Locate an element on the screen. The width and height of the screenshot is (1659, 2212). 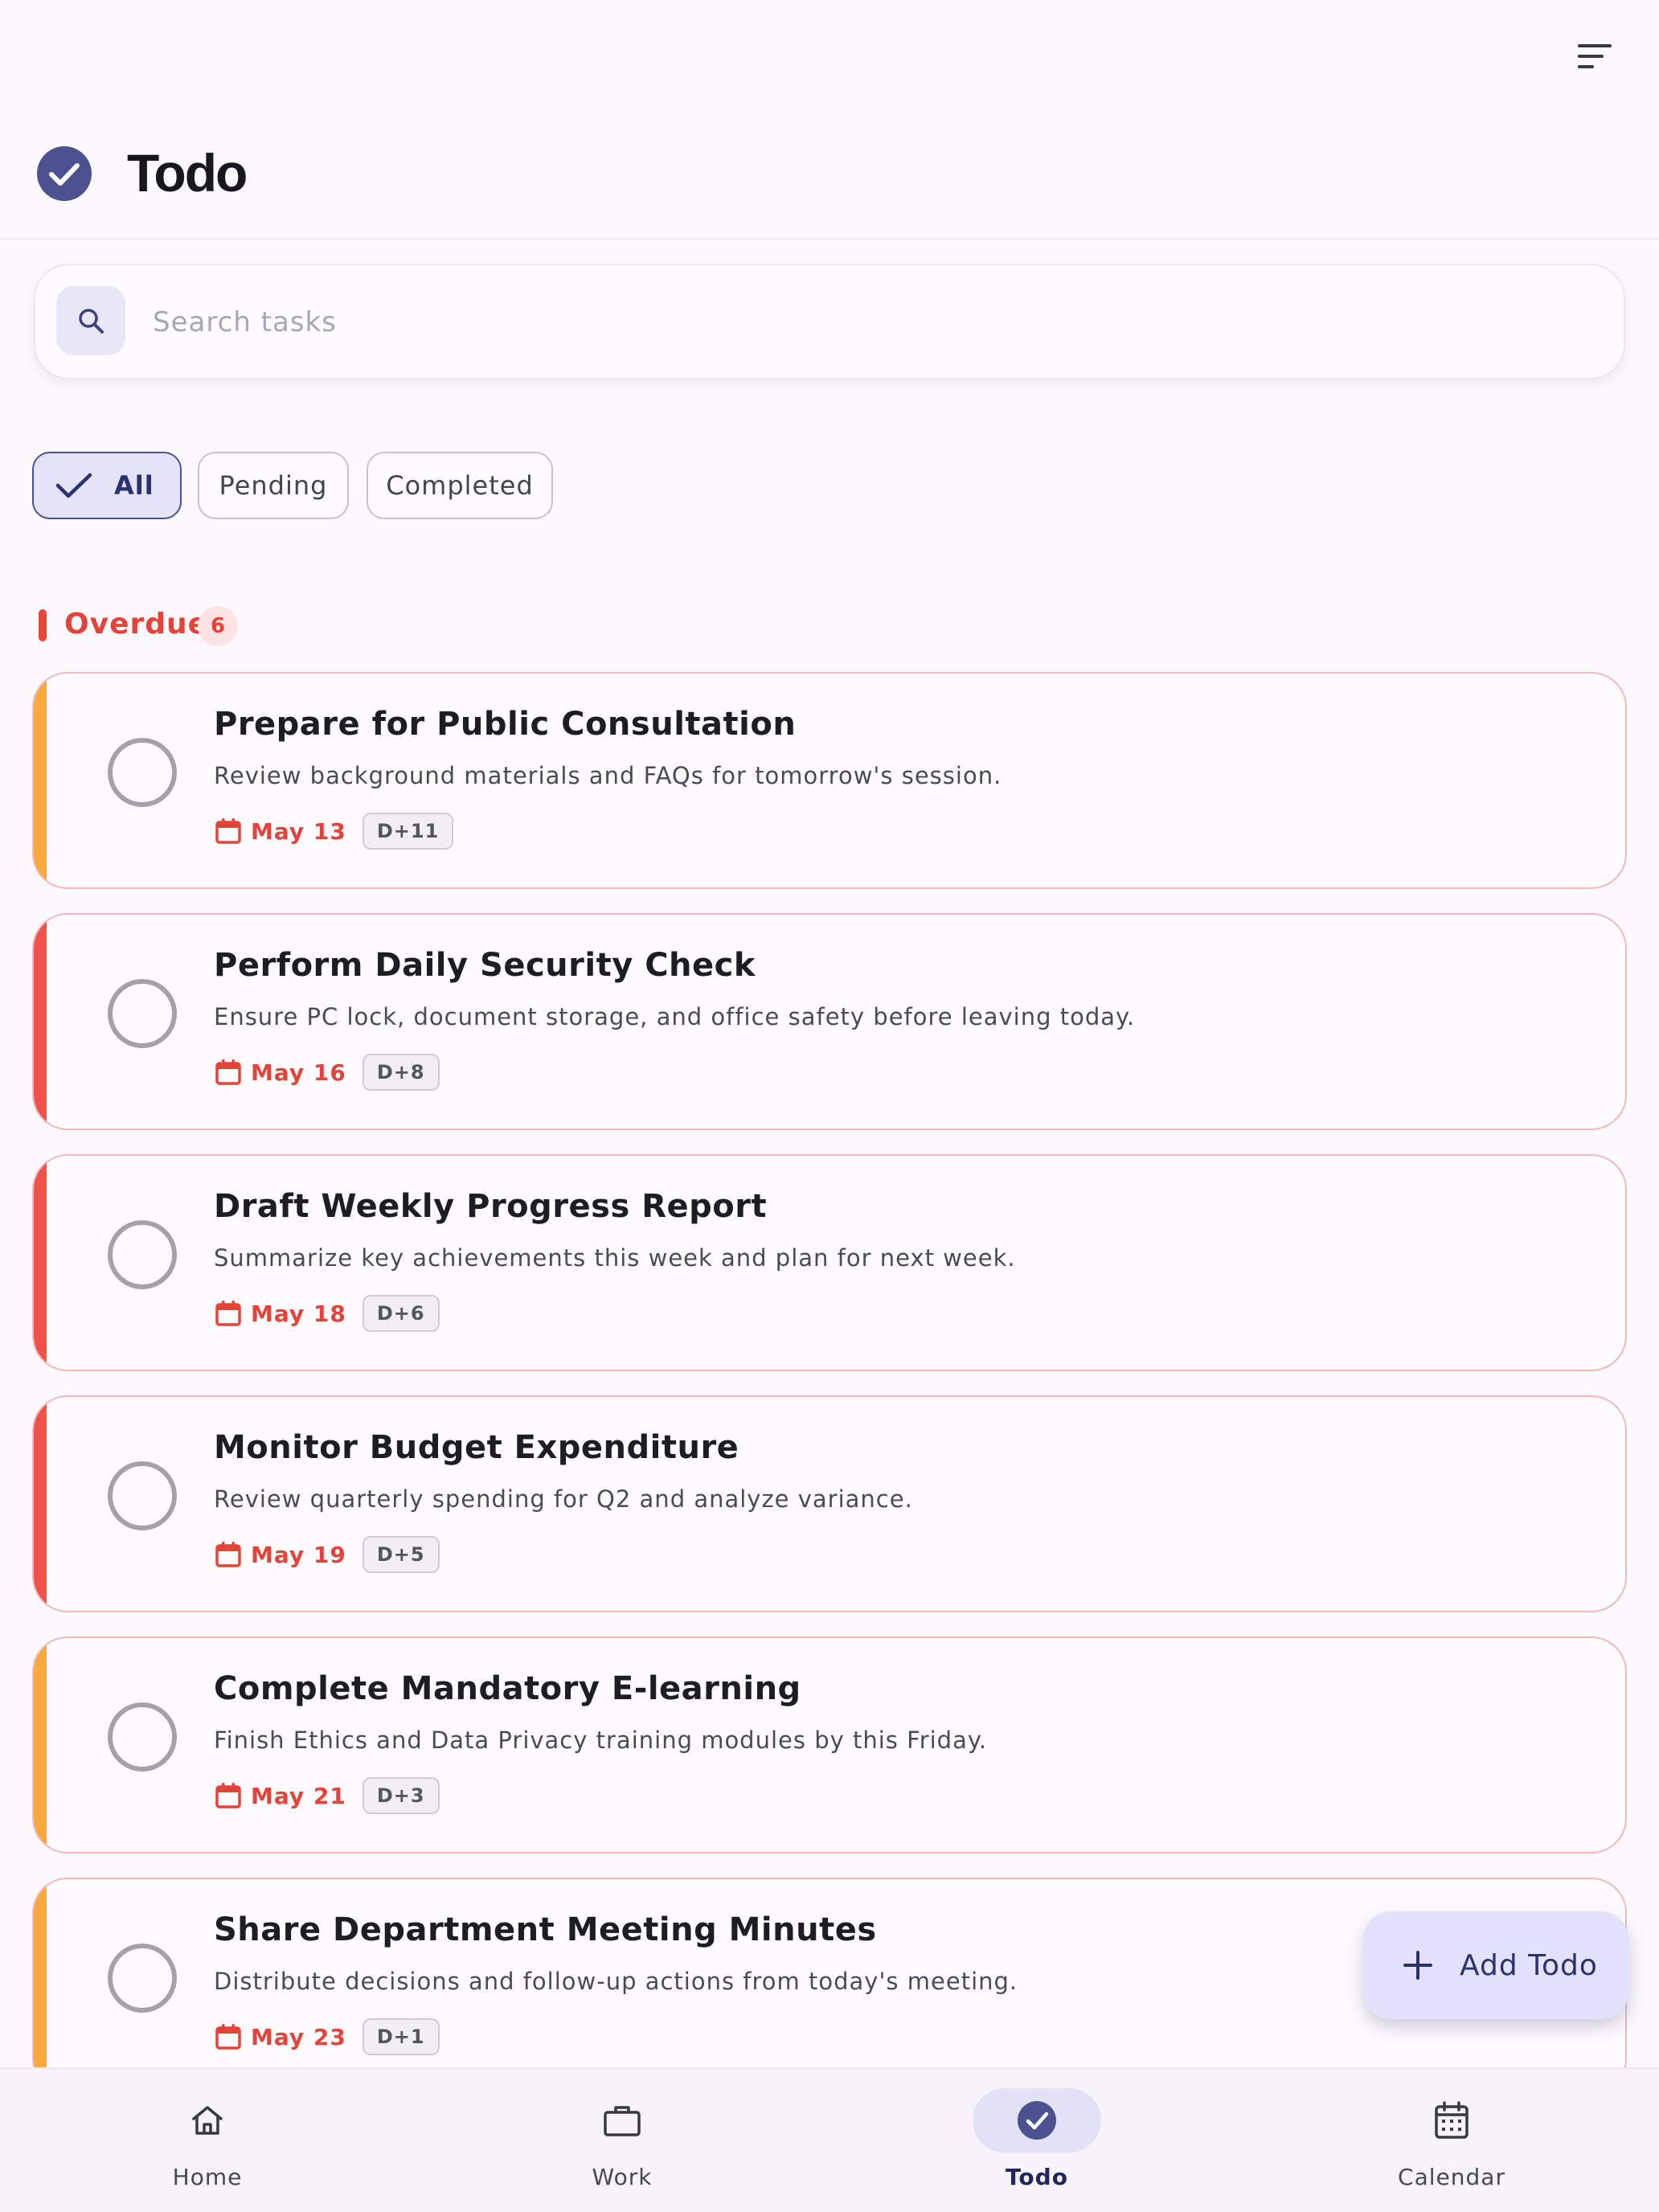
due-date: May 23 is located at coordinates (298, 2036).